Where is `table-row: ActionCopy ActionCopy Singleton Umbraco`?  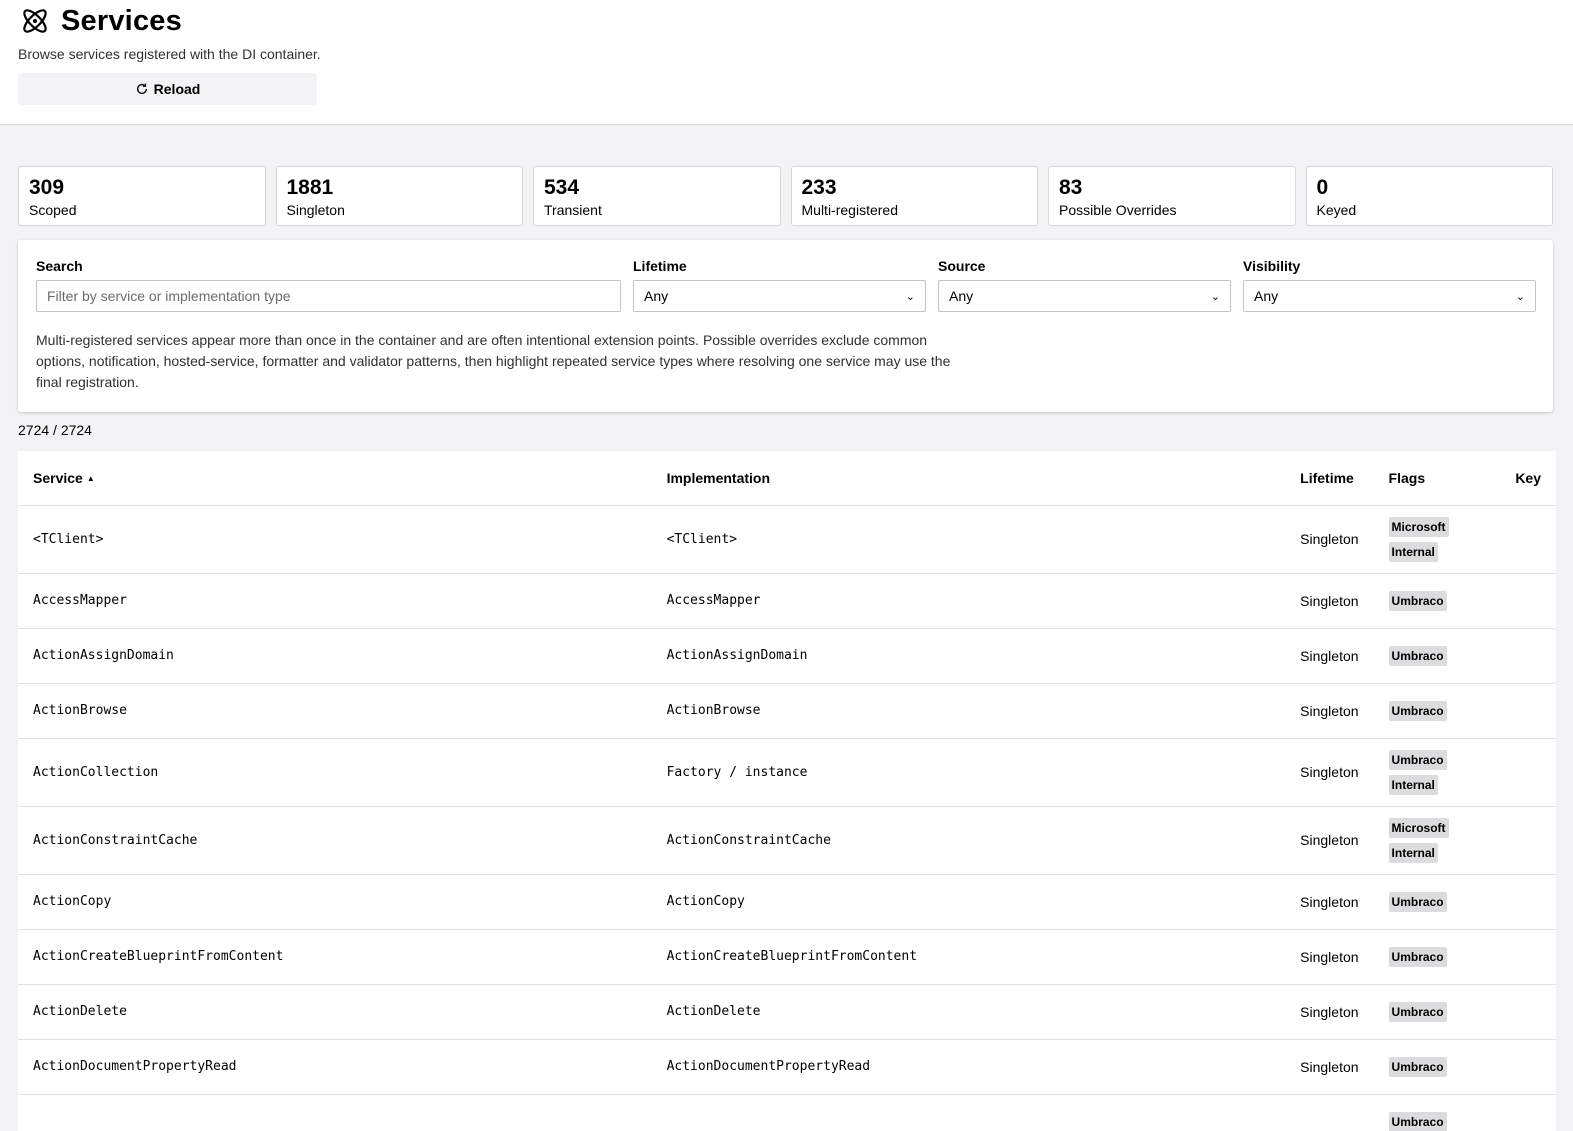
table-row: ActionCopy ActionCopy Singleton Umbraco is located at coordinates (787, 902).